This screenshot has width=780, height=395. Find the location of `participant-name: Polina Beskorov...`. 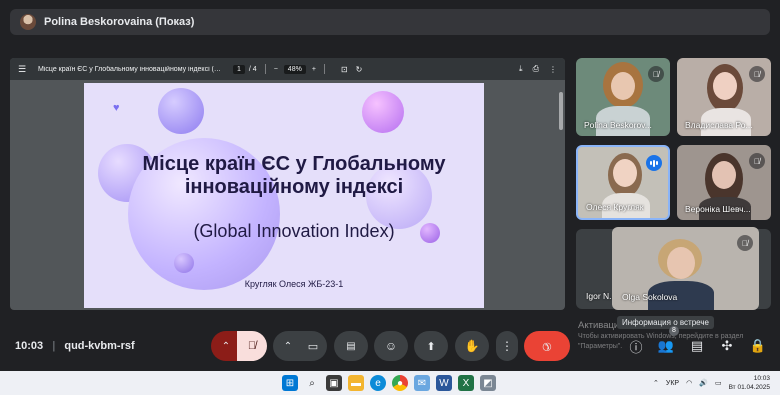

participant-name: Polina Beskorov... is located at coordinates (618, 125).